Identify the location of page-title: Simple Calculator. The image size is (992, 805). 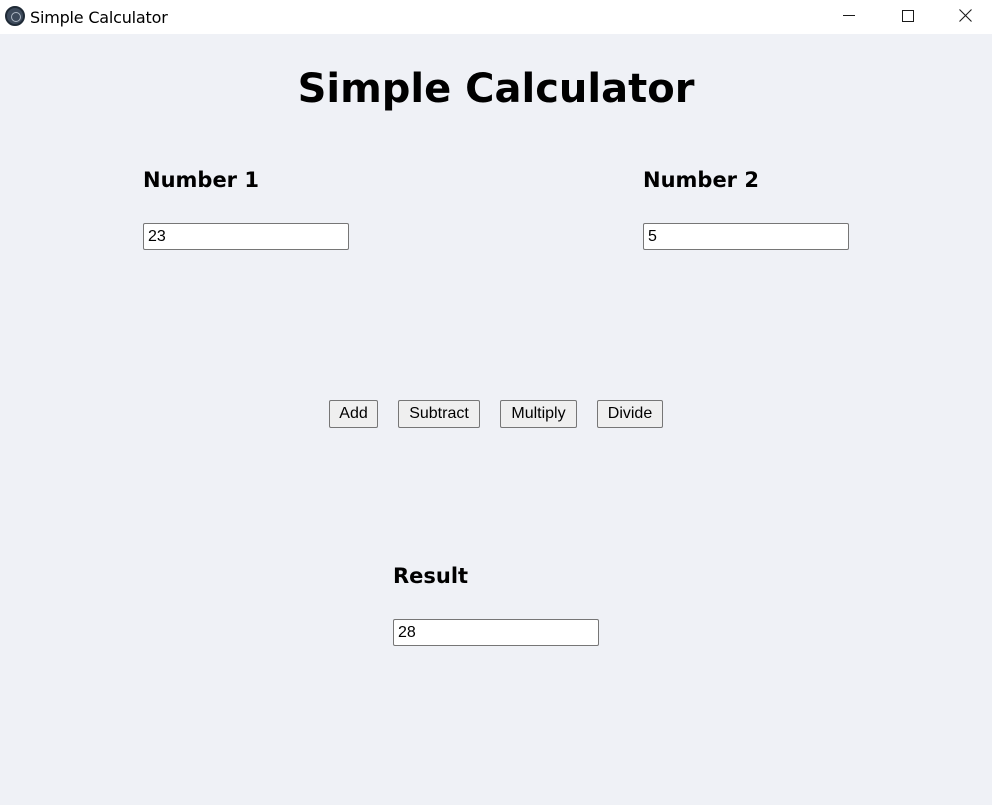
(496, 89).